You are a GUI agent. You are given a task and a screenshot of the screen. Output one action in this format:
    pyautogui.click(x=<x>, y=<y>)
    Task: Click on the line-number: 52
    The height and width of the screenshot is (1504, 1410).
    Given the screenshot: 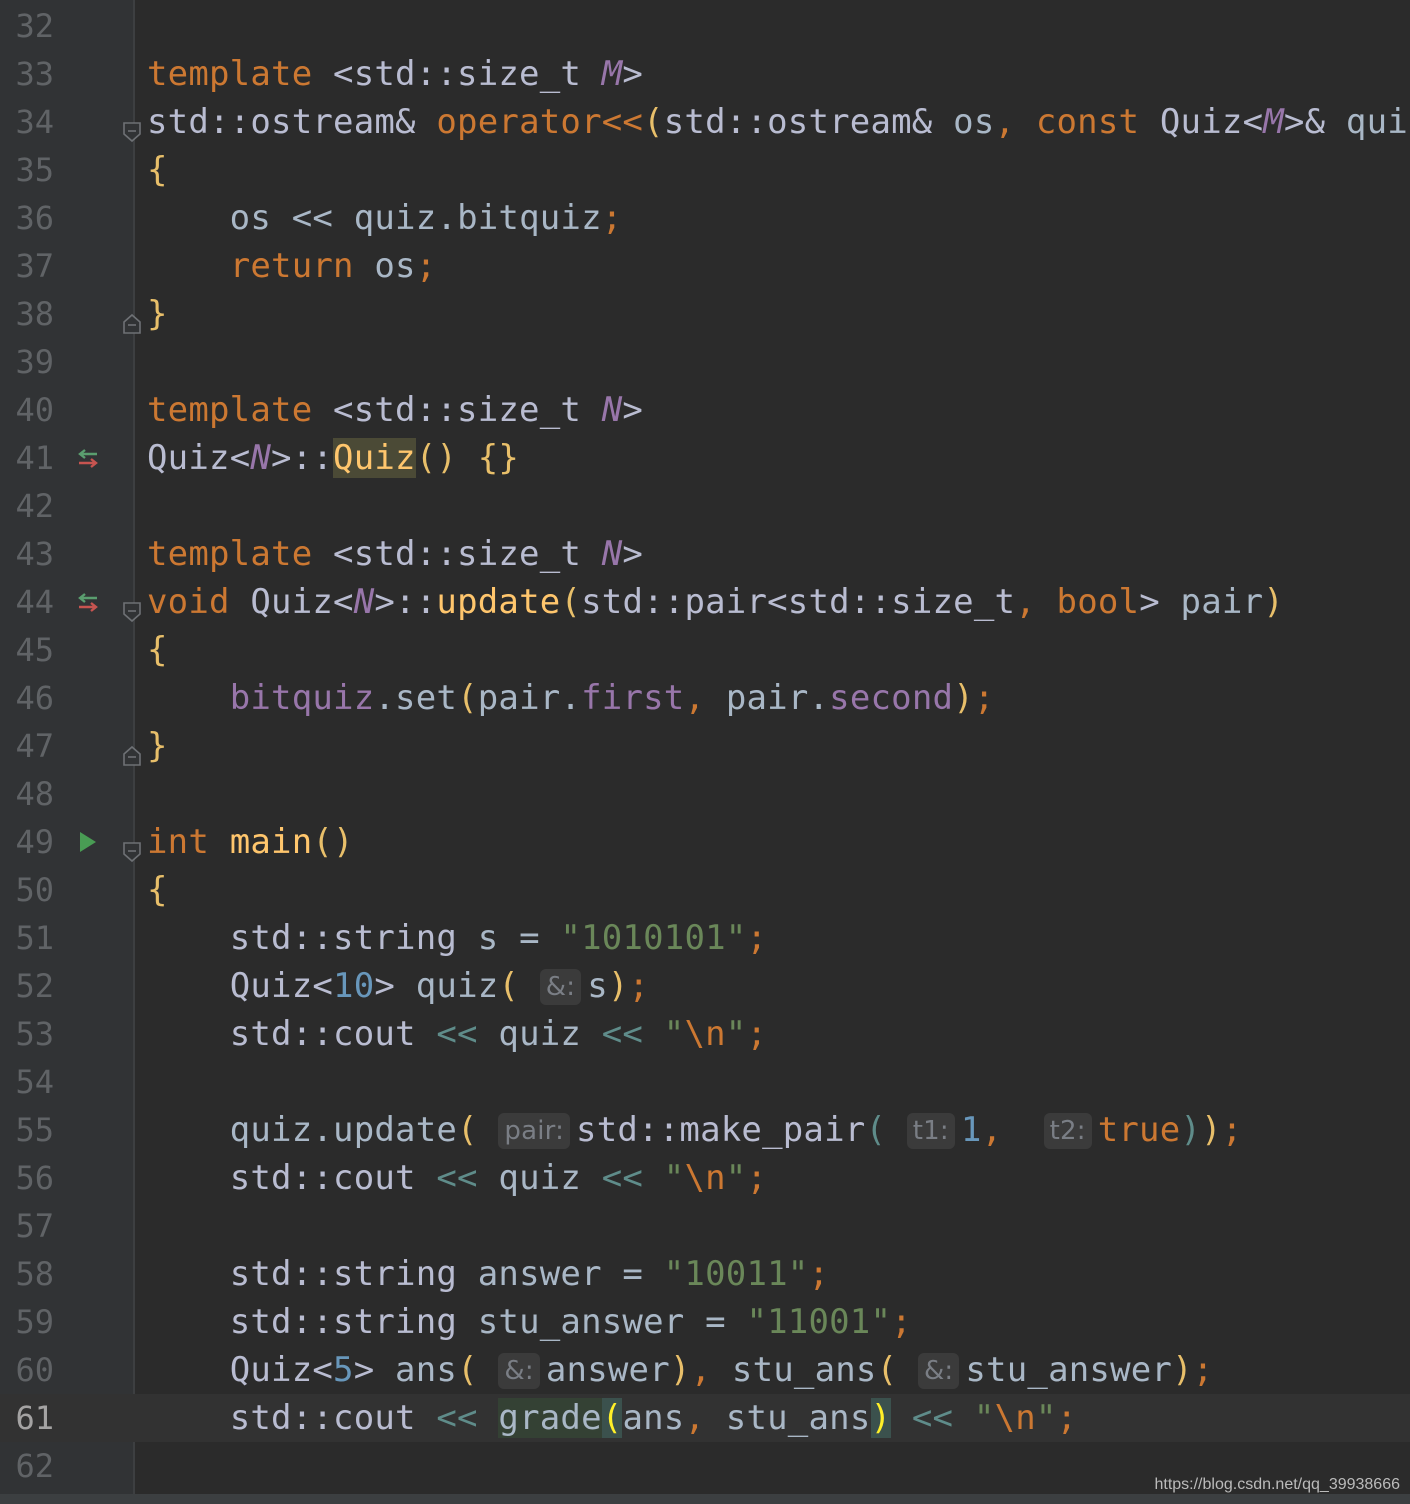 What is the action you would take?
    pyautogui.click(x=27, y=986)
    